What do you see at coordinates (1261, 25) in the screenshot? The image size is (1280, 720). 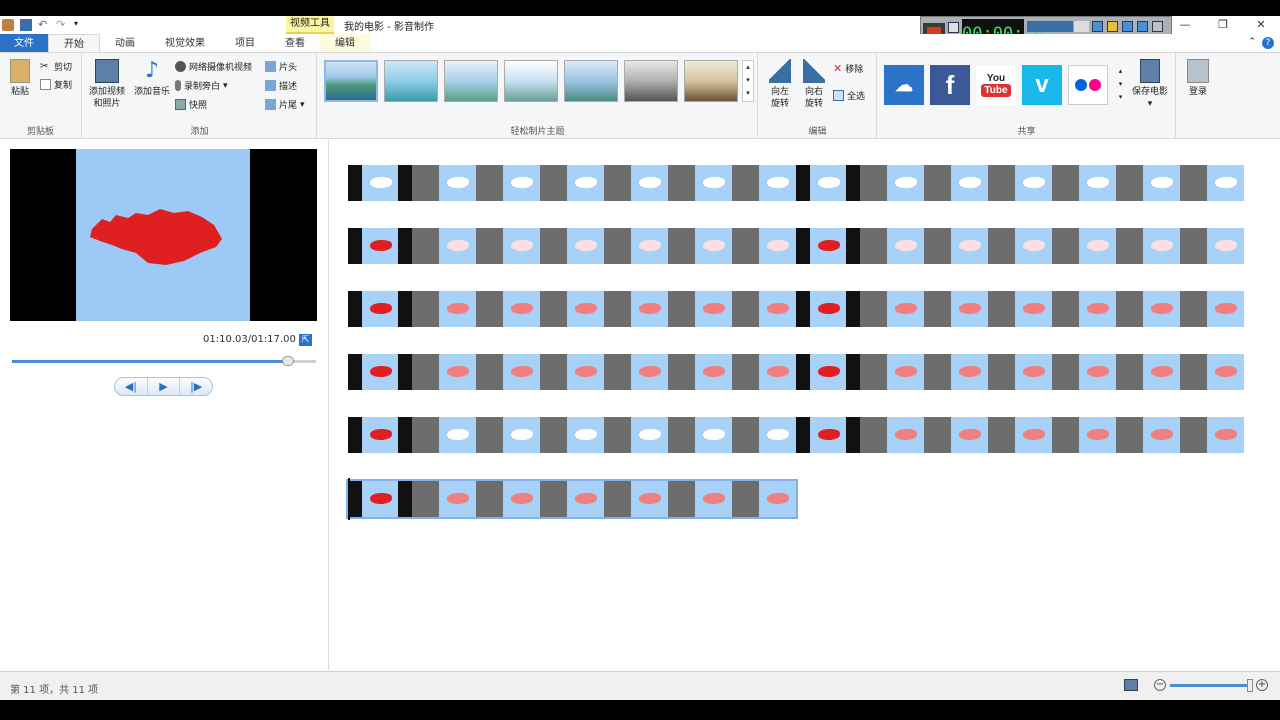 I see `close-button: ✕` at bounding box center [1261, 25].